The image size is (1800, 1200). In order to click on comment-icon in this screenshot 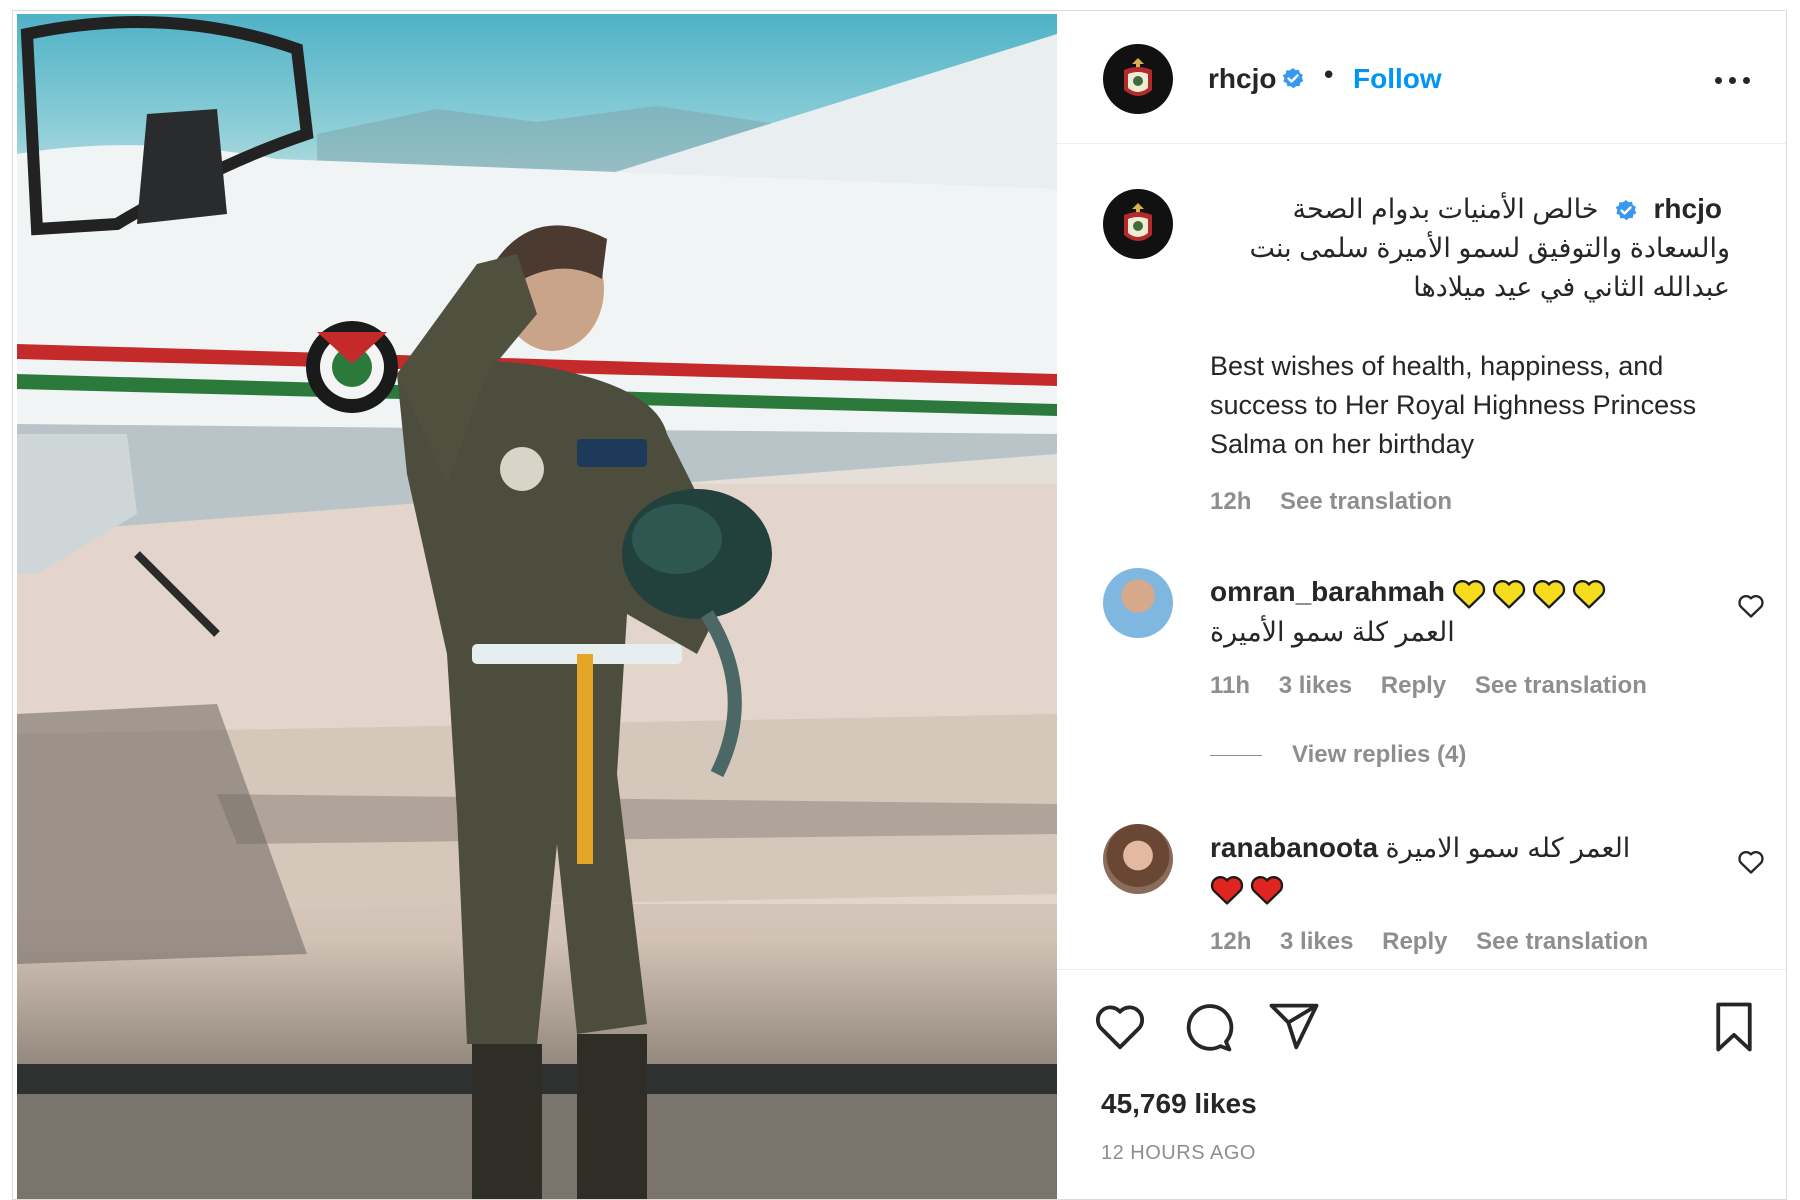, I will do `click(1208, 1027)`.